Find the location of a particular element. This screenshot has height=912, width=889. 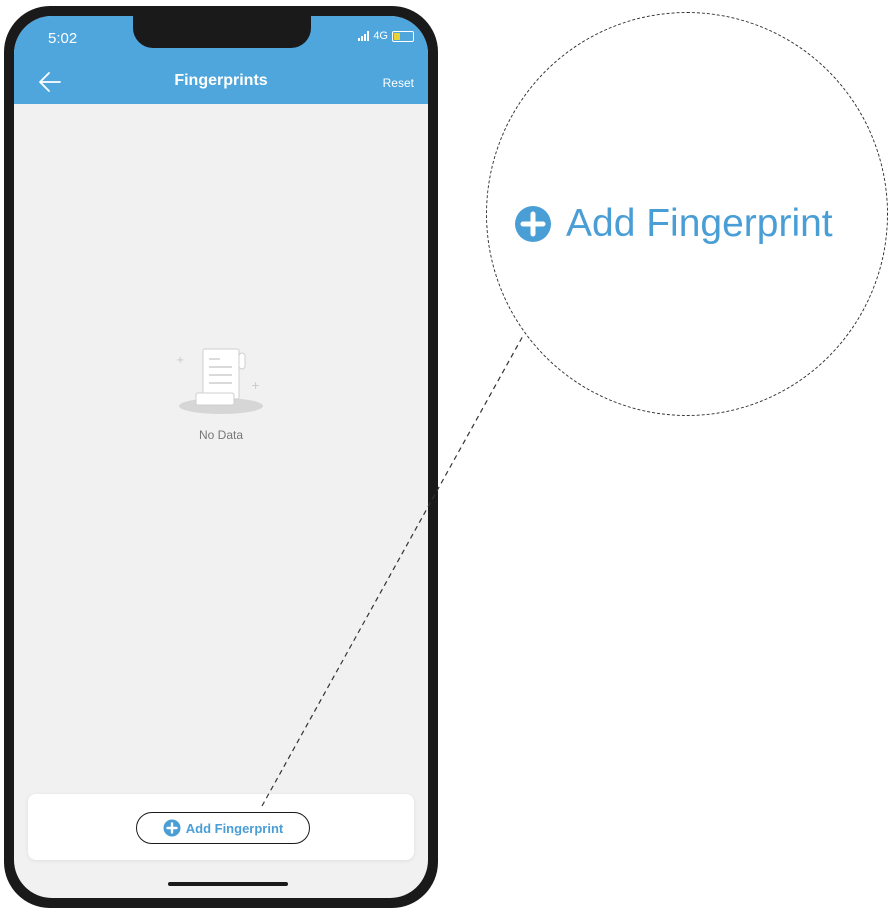

status-indicators: 4G is located at coordinates (386, 36).